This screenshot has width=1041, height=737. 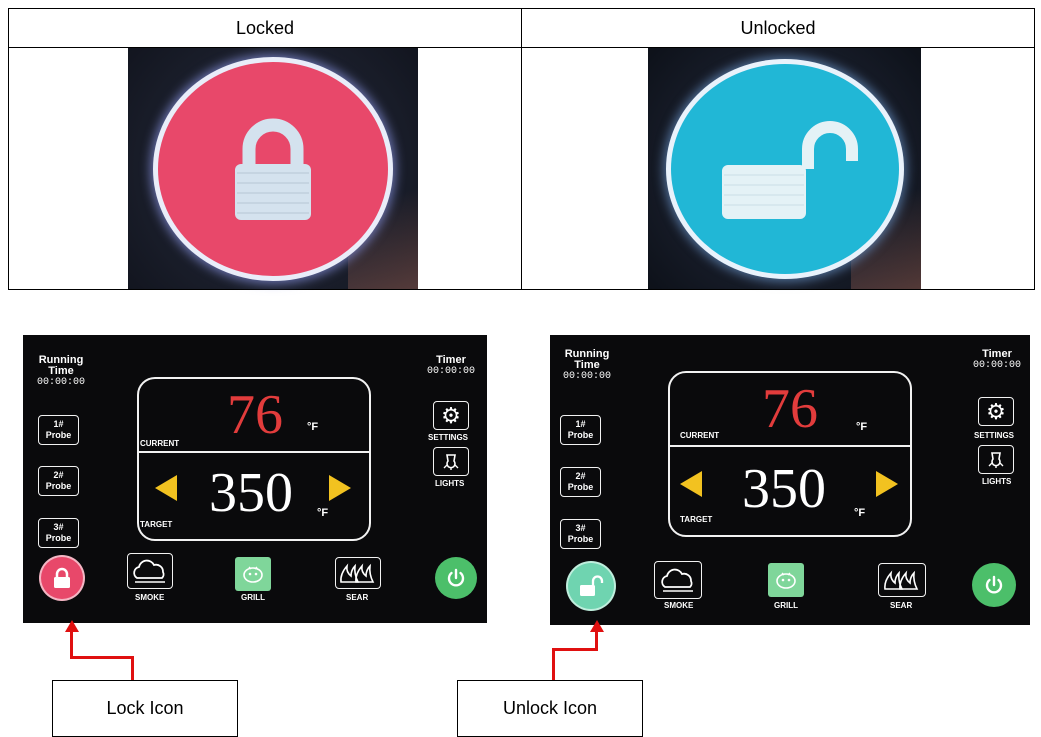 I want to click on locked-button-closeup, so click(x=273, y=168).